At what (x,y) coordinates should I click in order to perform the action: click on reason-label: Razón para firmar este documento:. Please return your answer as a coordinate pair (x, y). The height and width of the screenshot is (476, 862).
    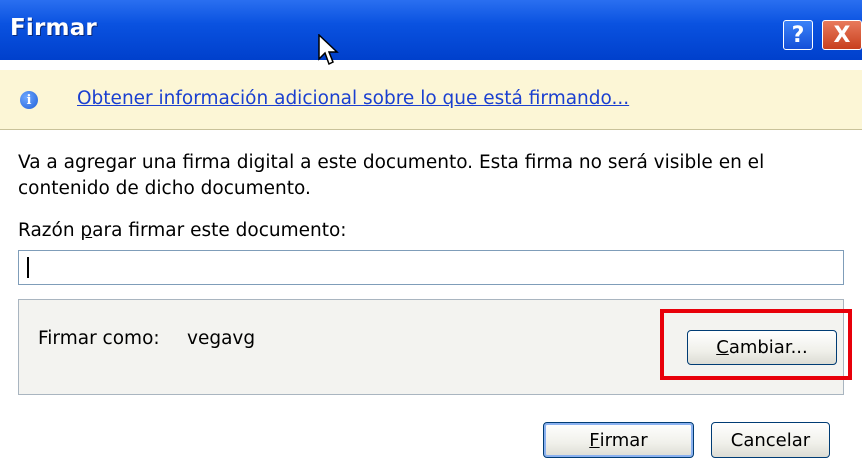
    Looking at the image, I should click on (182, 230).